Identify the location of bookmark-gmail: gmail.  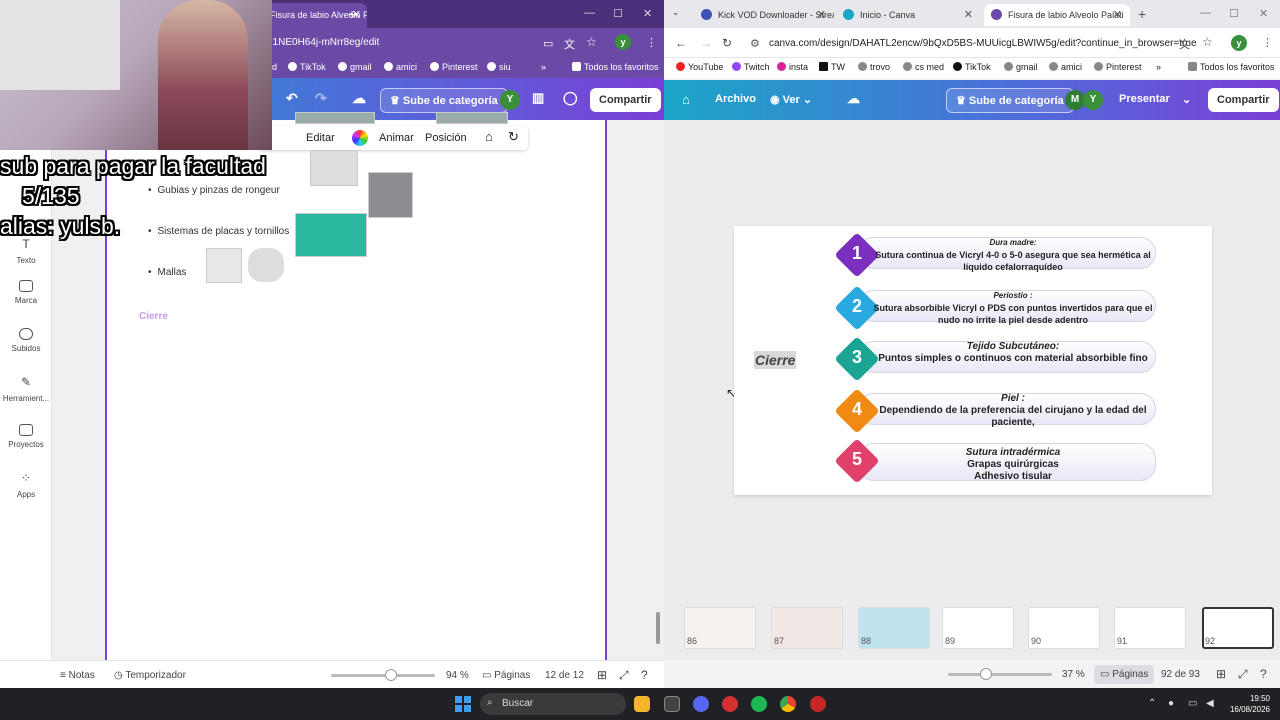
(1021, 67).